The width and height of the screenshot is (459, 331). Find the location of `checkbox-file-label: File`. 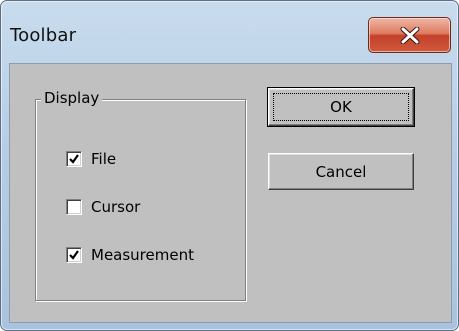

checkbox-file-label: File is located at coordinates (104, 159).